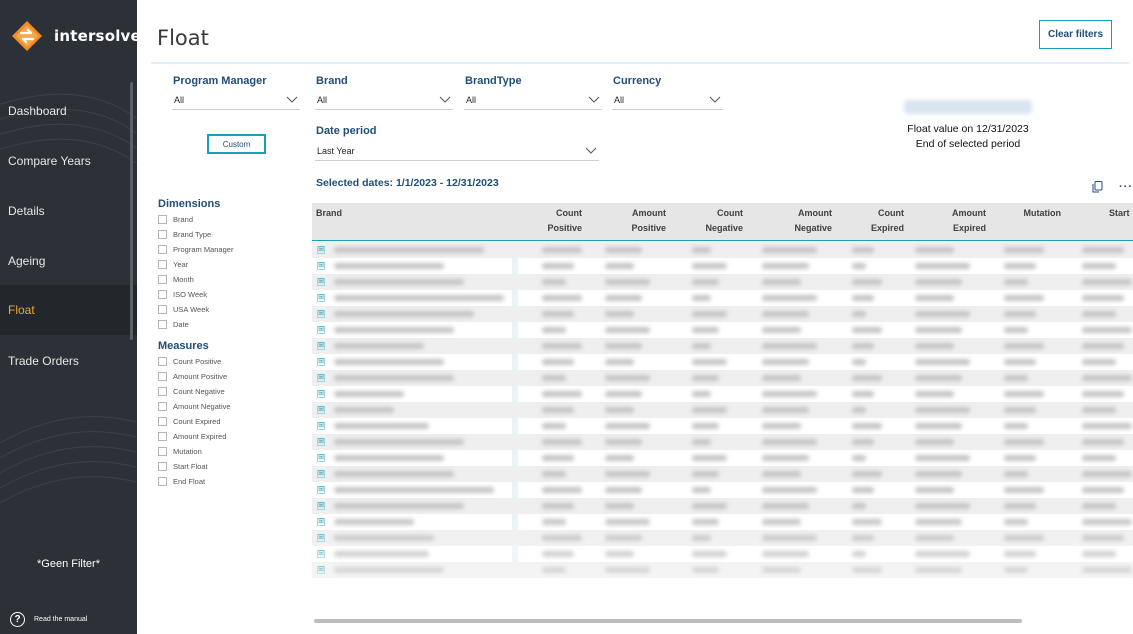 This screenshot has width=1133, height=634. What do you see at coordinates (724, 221) in the screenshot?
I see `column-header-count-negative: Count Negative` at bounding box center [724, 221].